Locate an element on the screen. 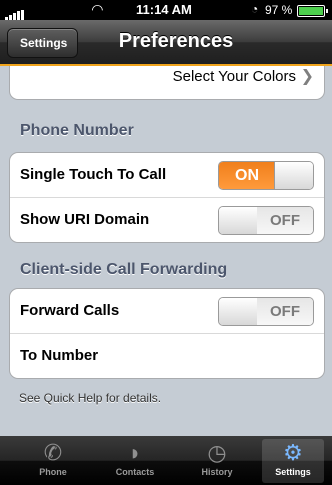 The height and width of the screenshot is (485, 332). tab-bar: ✆ Phone ◗ Contacts ◷ History ⚙ Settings is located at coordinates (166, 460).